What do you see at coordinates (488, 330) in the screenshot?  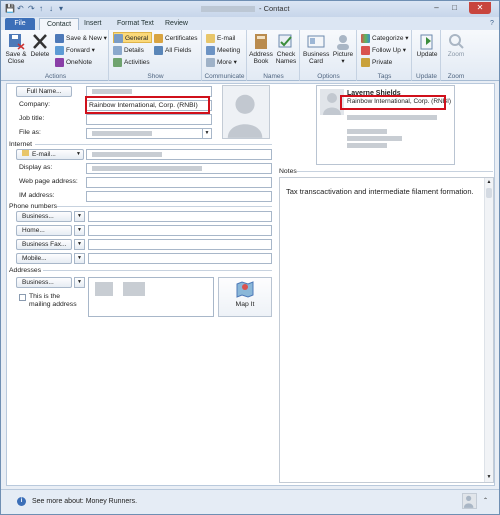 I see `notes-scrollbar: ▲ ▼` at bounding box center [488, 330].